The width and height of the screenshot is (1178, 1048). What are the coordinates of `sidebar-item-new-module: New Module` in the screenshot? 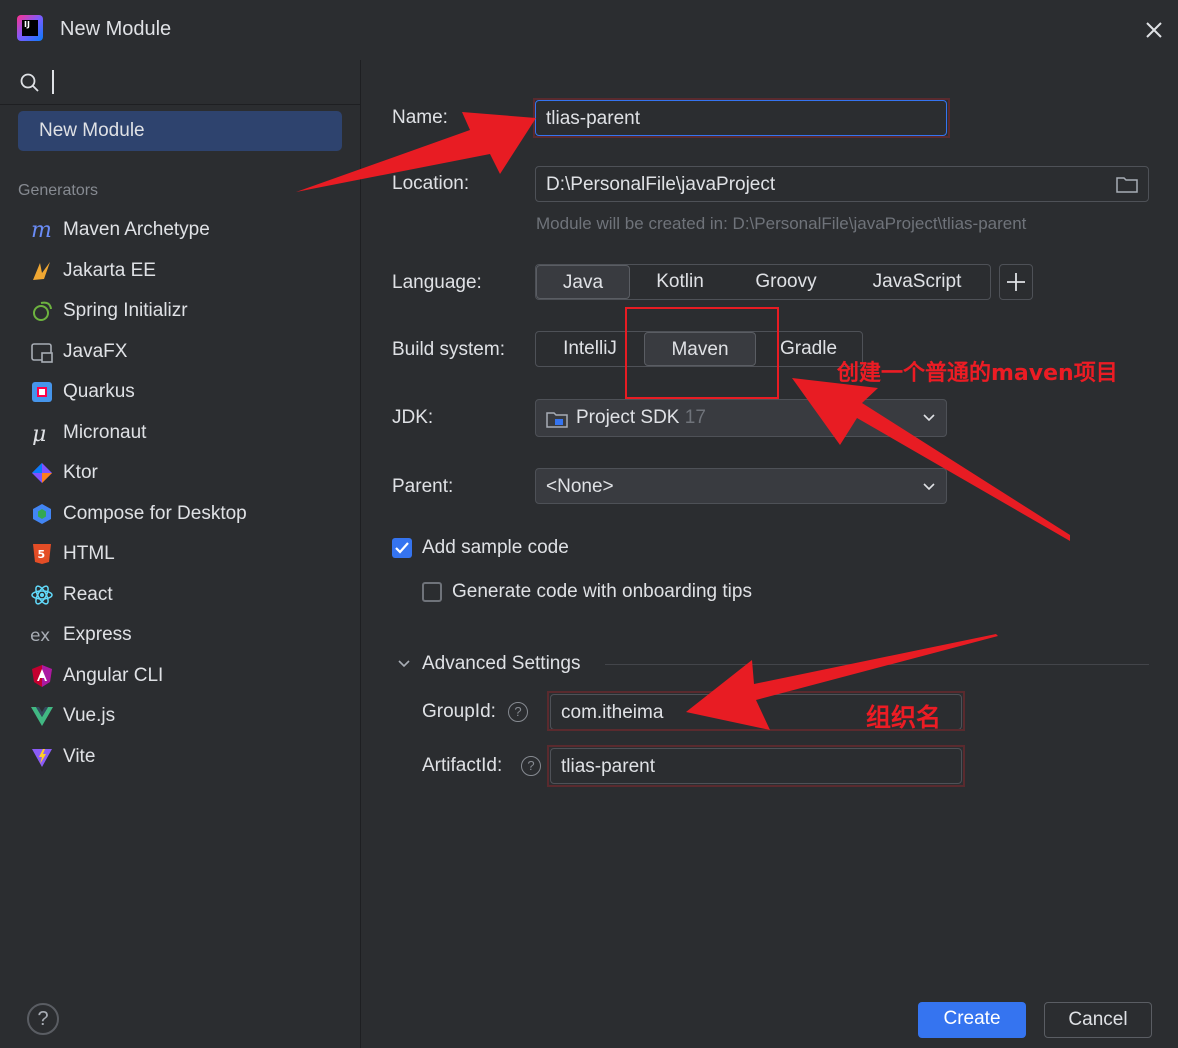 It's located at (180, 131).